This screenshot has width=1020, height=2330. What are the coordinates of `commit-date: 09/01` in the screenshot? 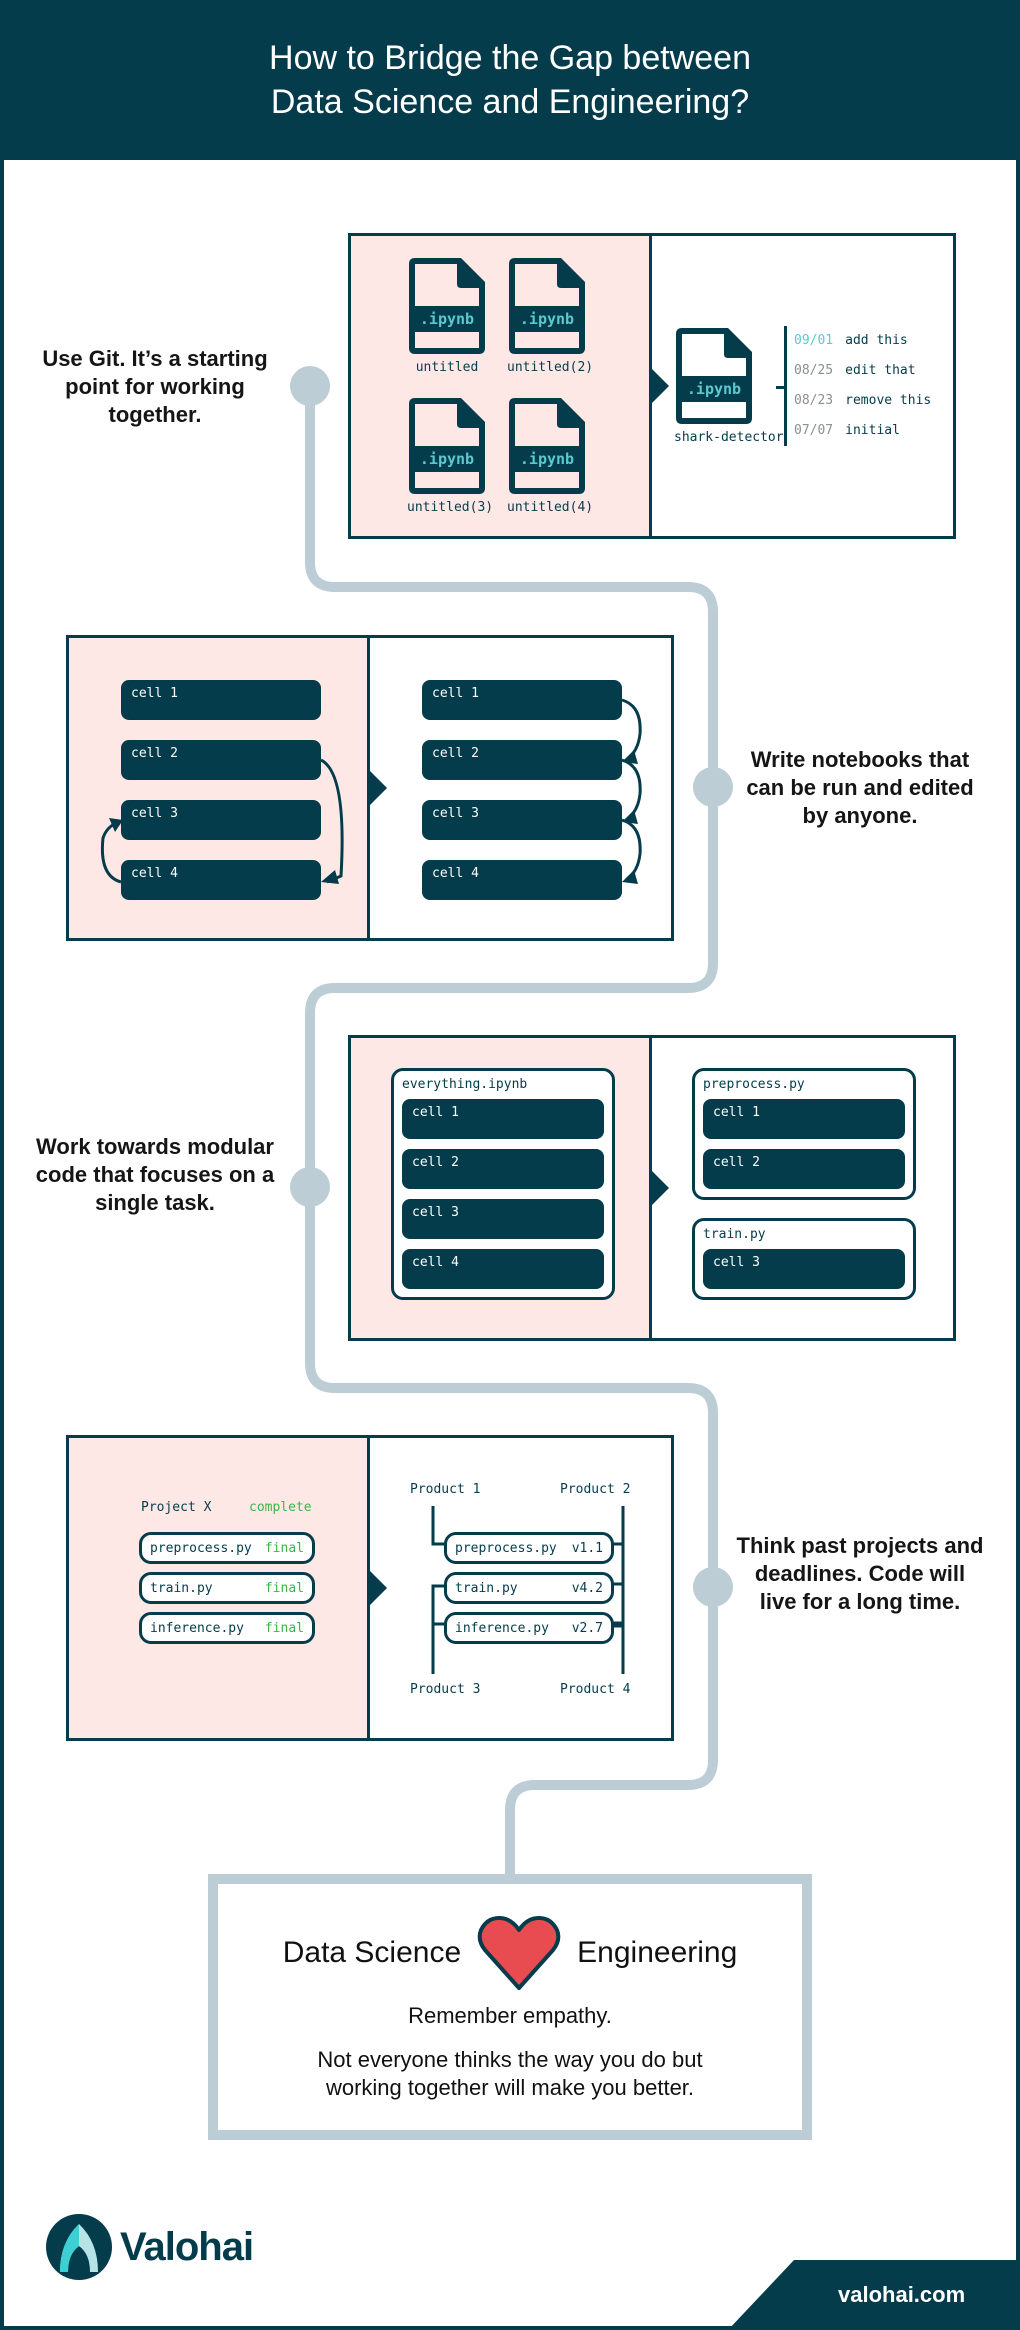 It's located at (814, 340).